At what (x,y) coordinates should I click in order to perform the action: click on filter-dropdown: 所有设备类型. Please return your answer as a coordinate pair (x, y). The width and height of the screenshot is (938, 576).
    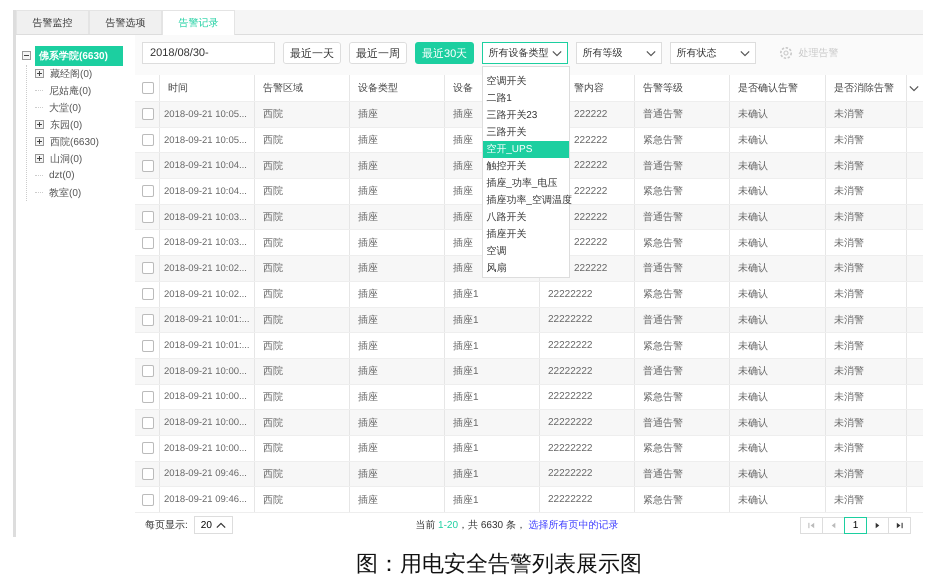
    Looking at the image, I should click on (525, 53).